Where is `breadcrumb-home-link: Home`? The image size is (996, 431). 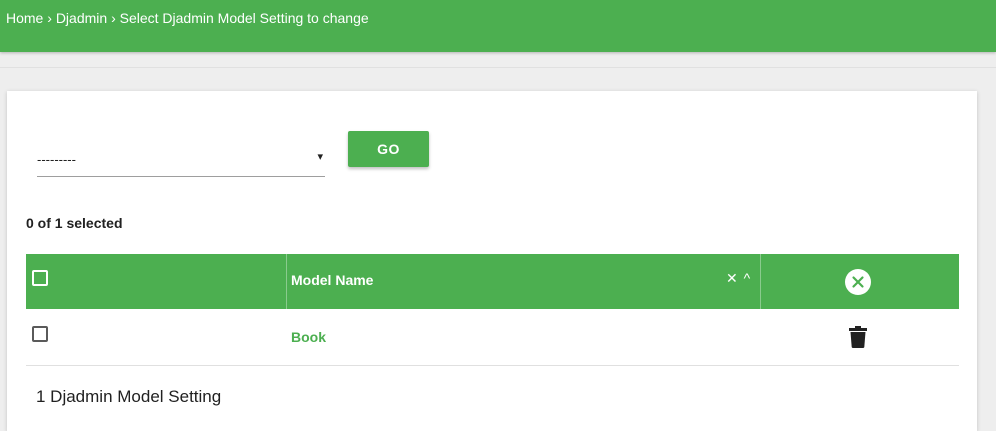
breadcrumb-home-link: Home is located at coordinates (24, 18).